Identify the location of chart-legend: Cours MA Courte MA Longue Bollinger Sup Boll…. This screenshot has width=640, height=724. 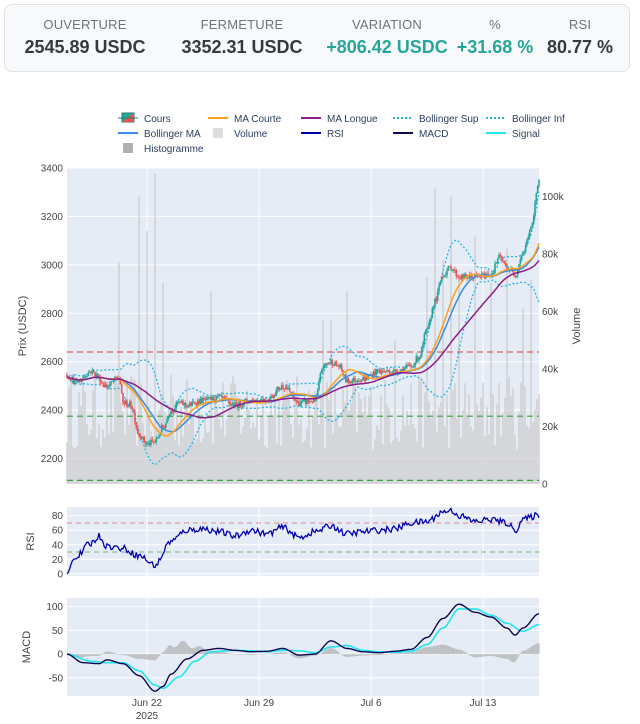
(341, 133).